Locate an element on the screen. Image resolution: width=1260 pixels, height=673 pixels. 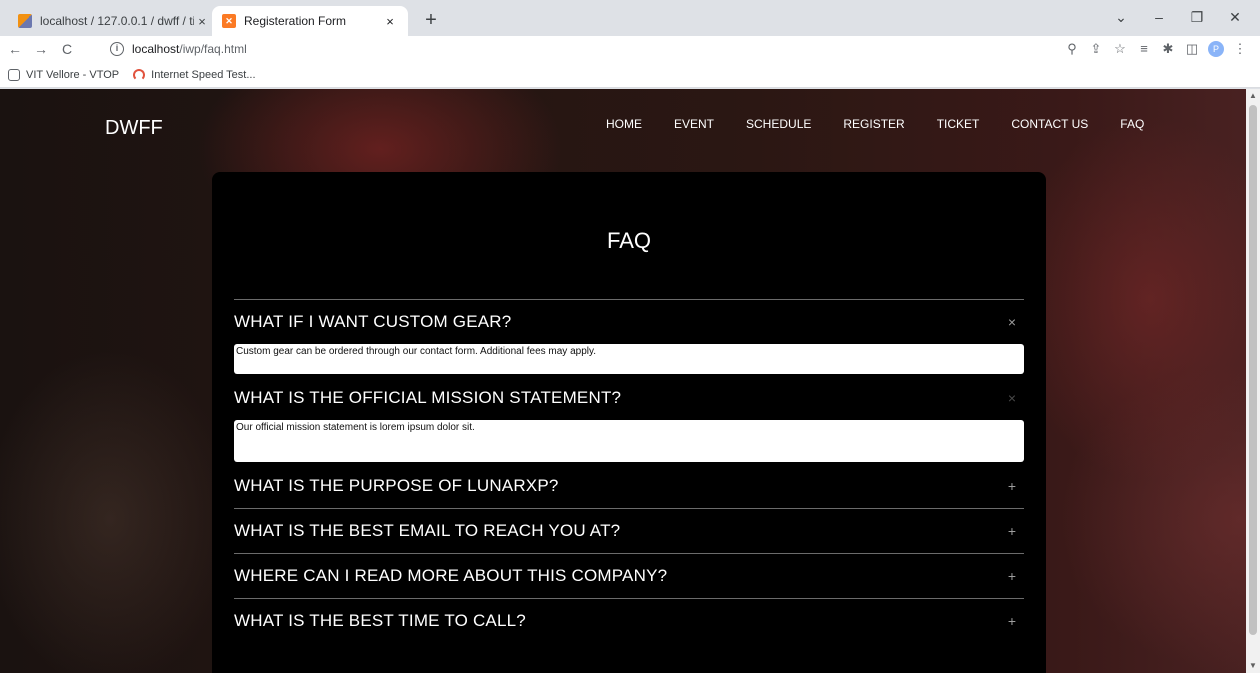
back-button: ← is located at coordinates (15, 49).